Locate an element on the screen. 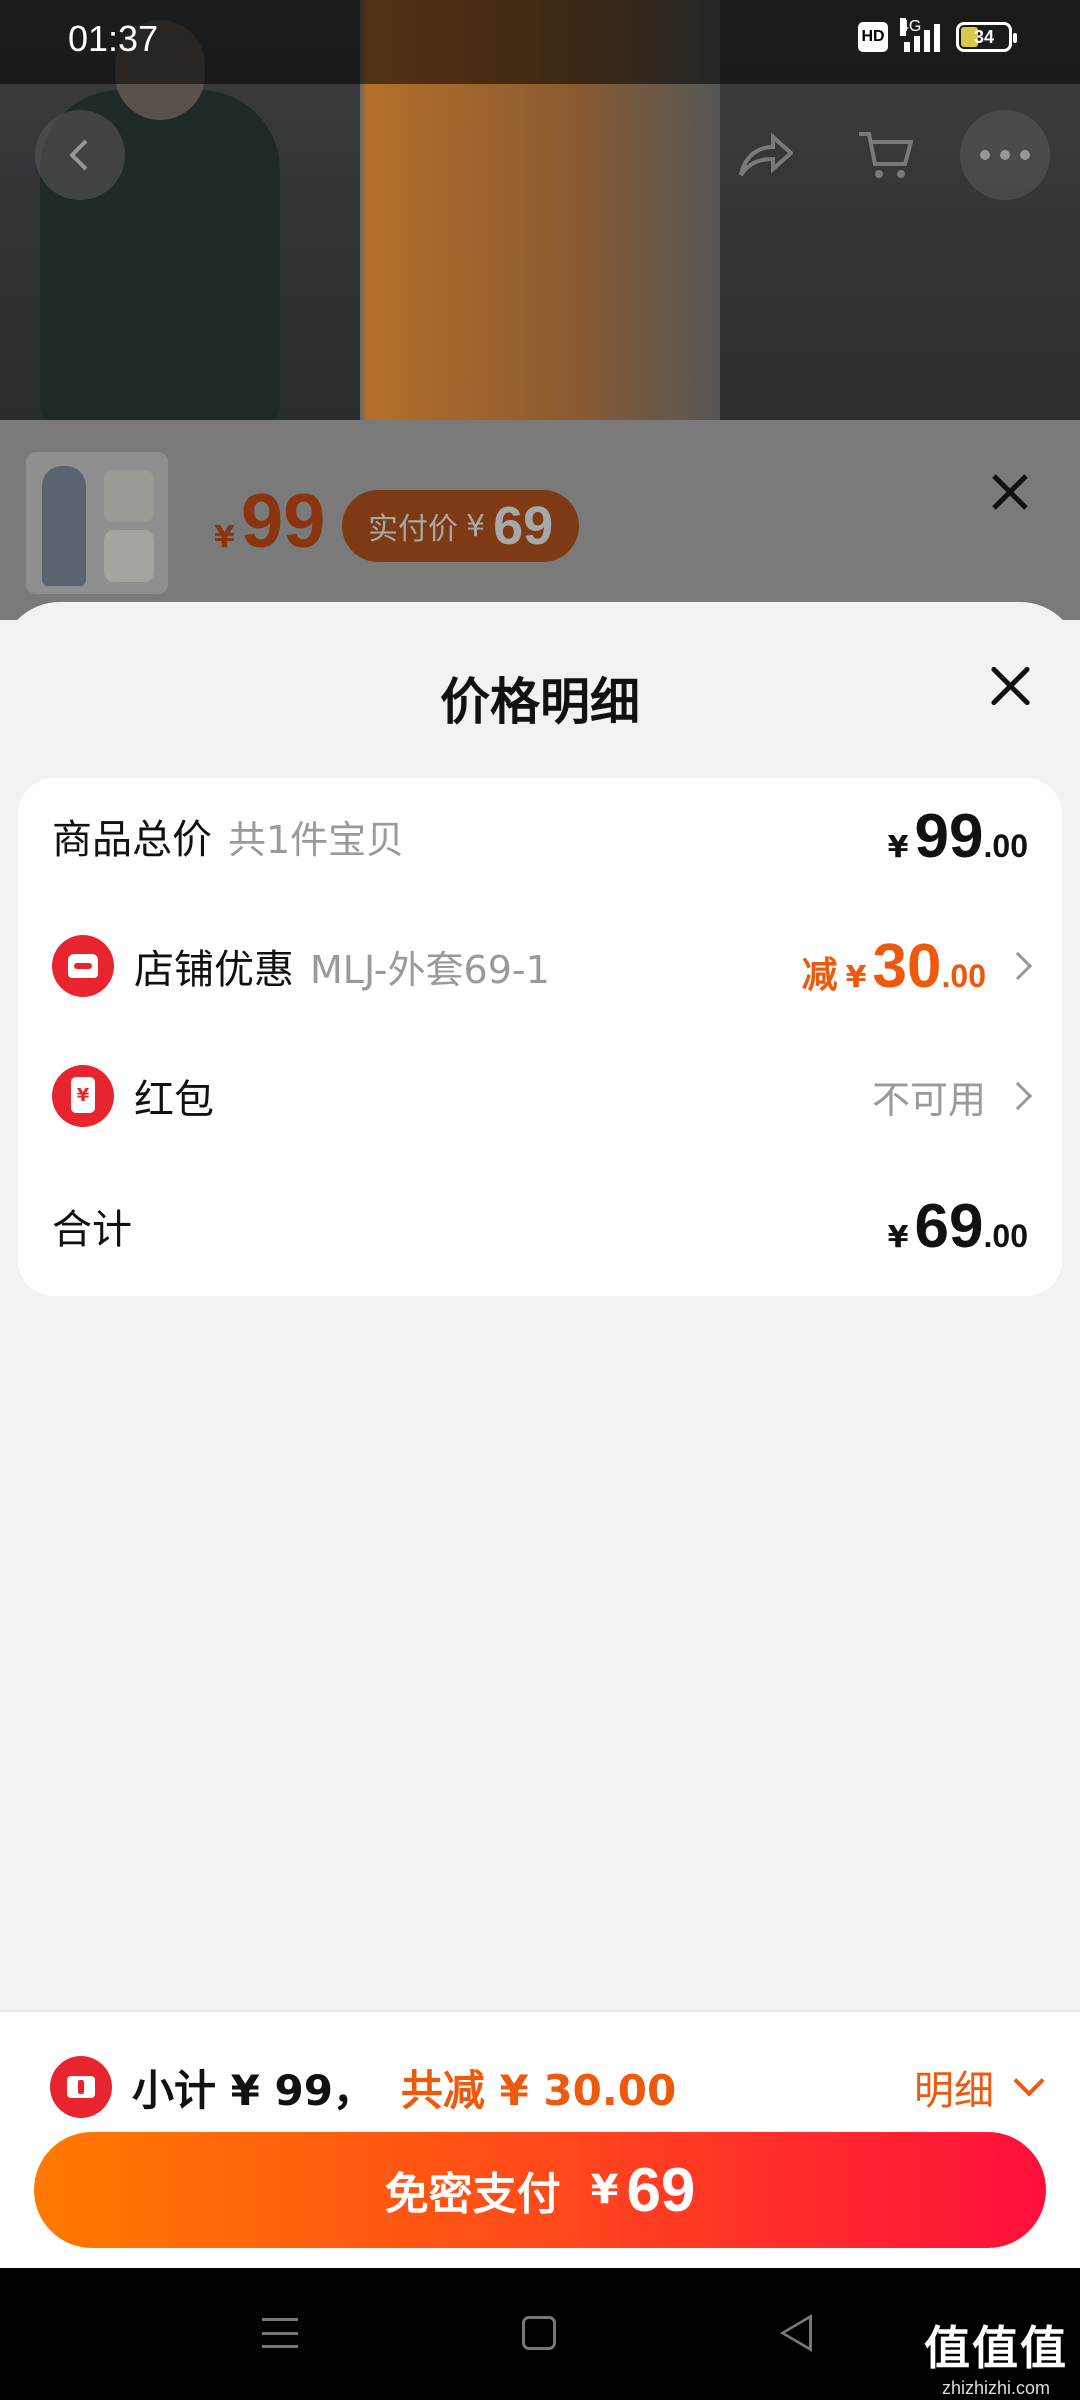 This screenshot has width=1080, height=2400. watermark: 值值值 zhizhizhi.com is located at coordinates (996, 2355).